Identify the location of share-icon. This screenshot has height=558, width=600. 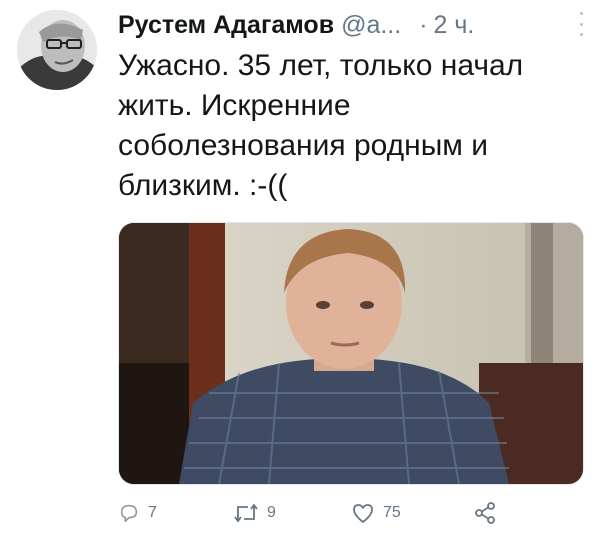
(485, 513).